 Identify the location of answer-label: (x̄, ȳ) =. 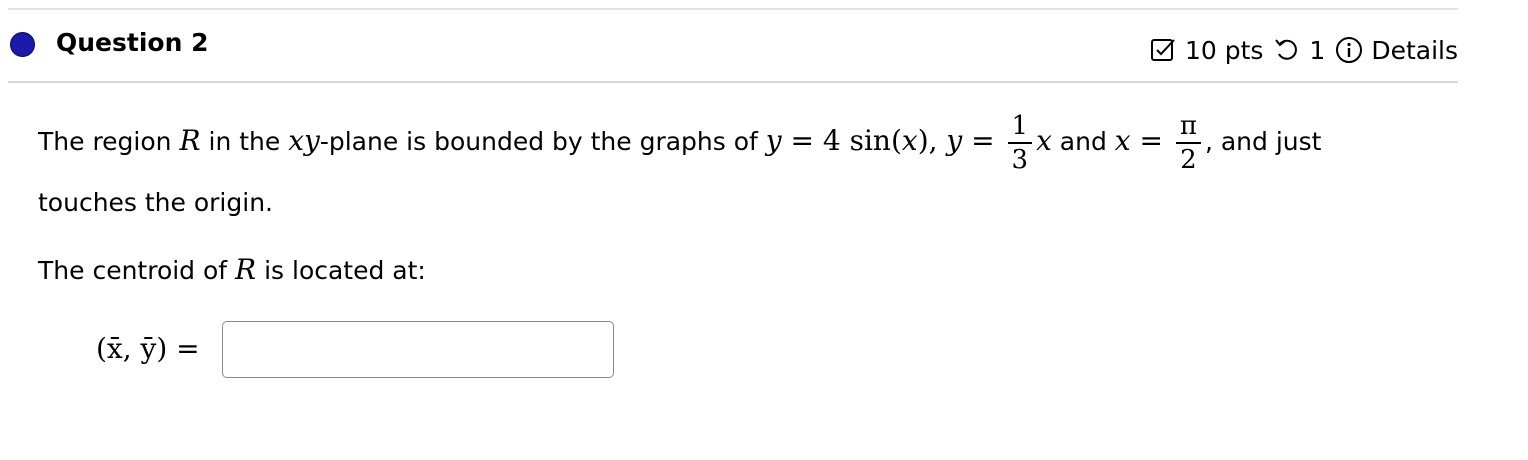
(148, 348).